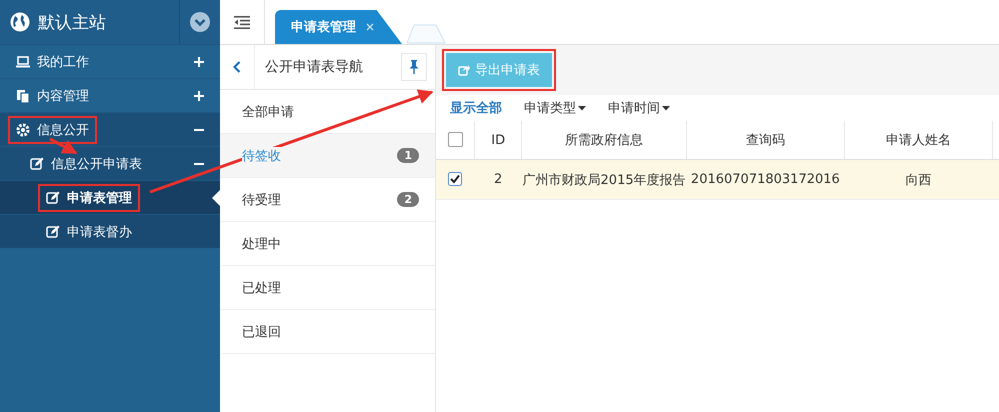  Describe the element at coordinates (200, 22) in the screenshot. I see `chevron-down-icon` at that location.